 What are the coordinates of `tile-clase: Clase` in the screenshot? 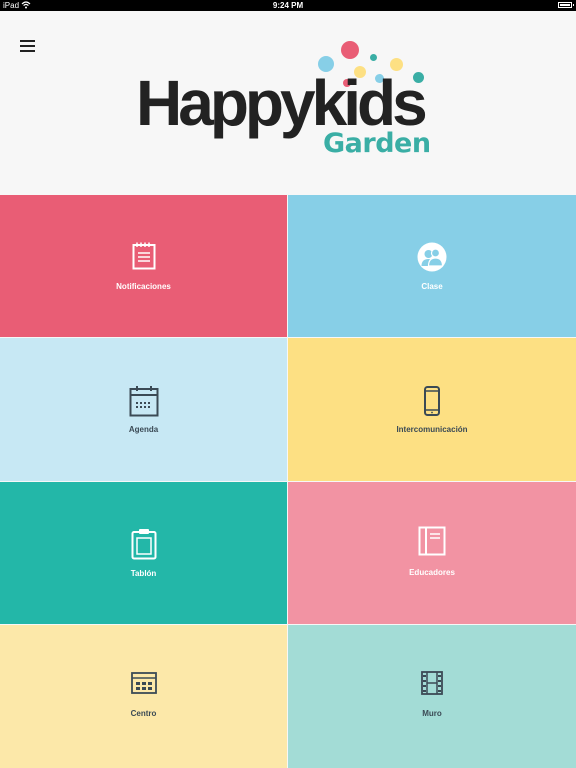 It's located at (432, 266).